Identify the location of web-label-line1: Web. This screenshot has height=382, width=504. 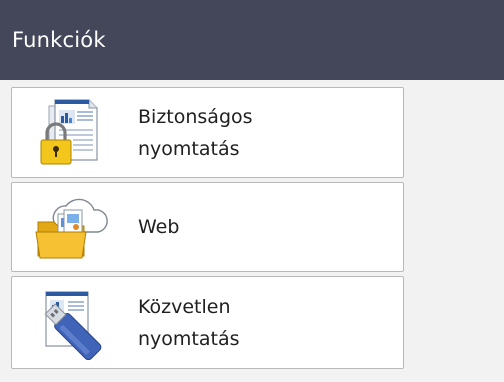
(159, 227).